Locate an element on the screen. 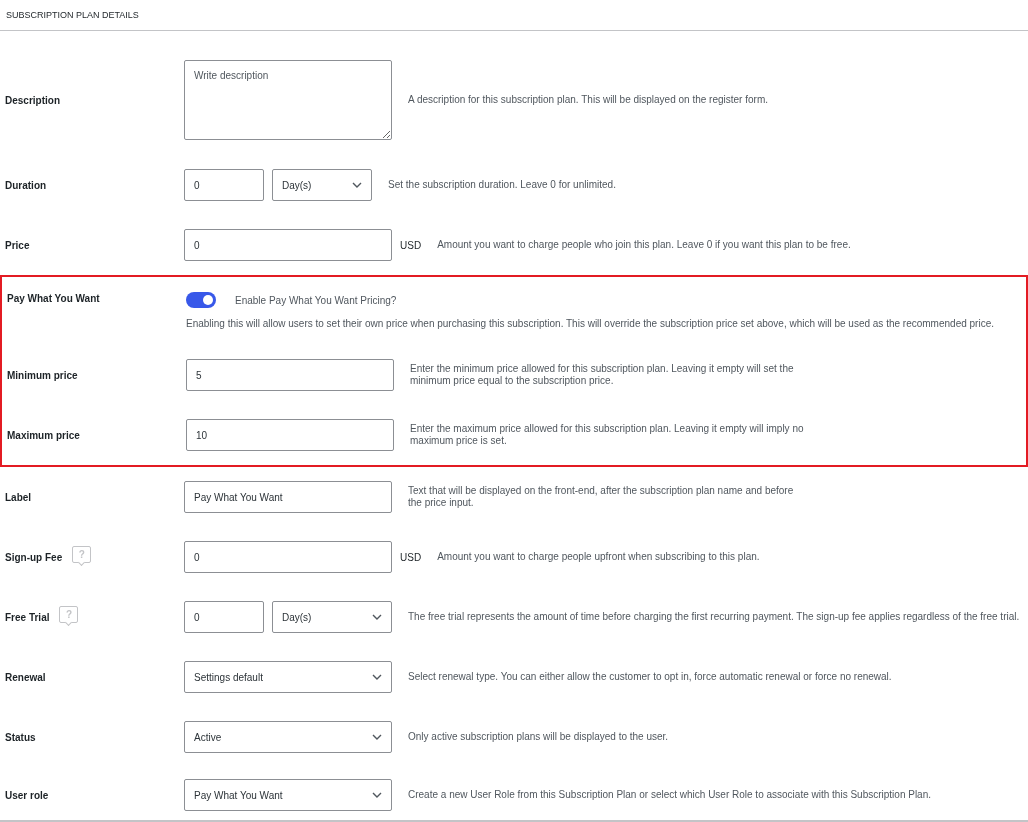 Image resolution: width=1028 pixels, height=822 pixels. description-textarea: Write description is located at coordinates (288, 100).